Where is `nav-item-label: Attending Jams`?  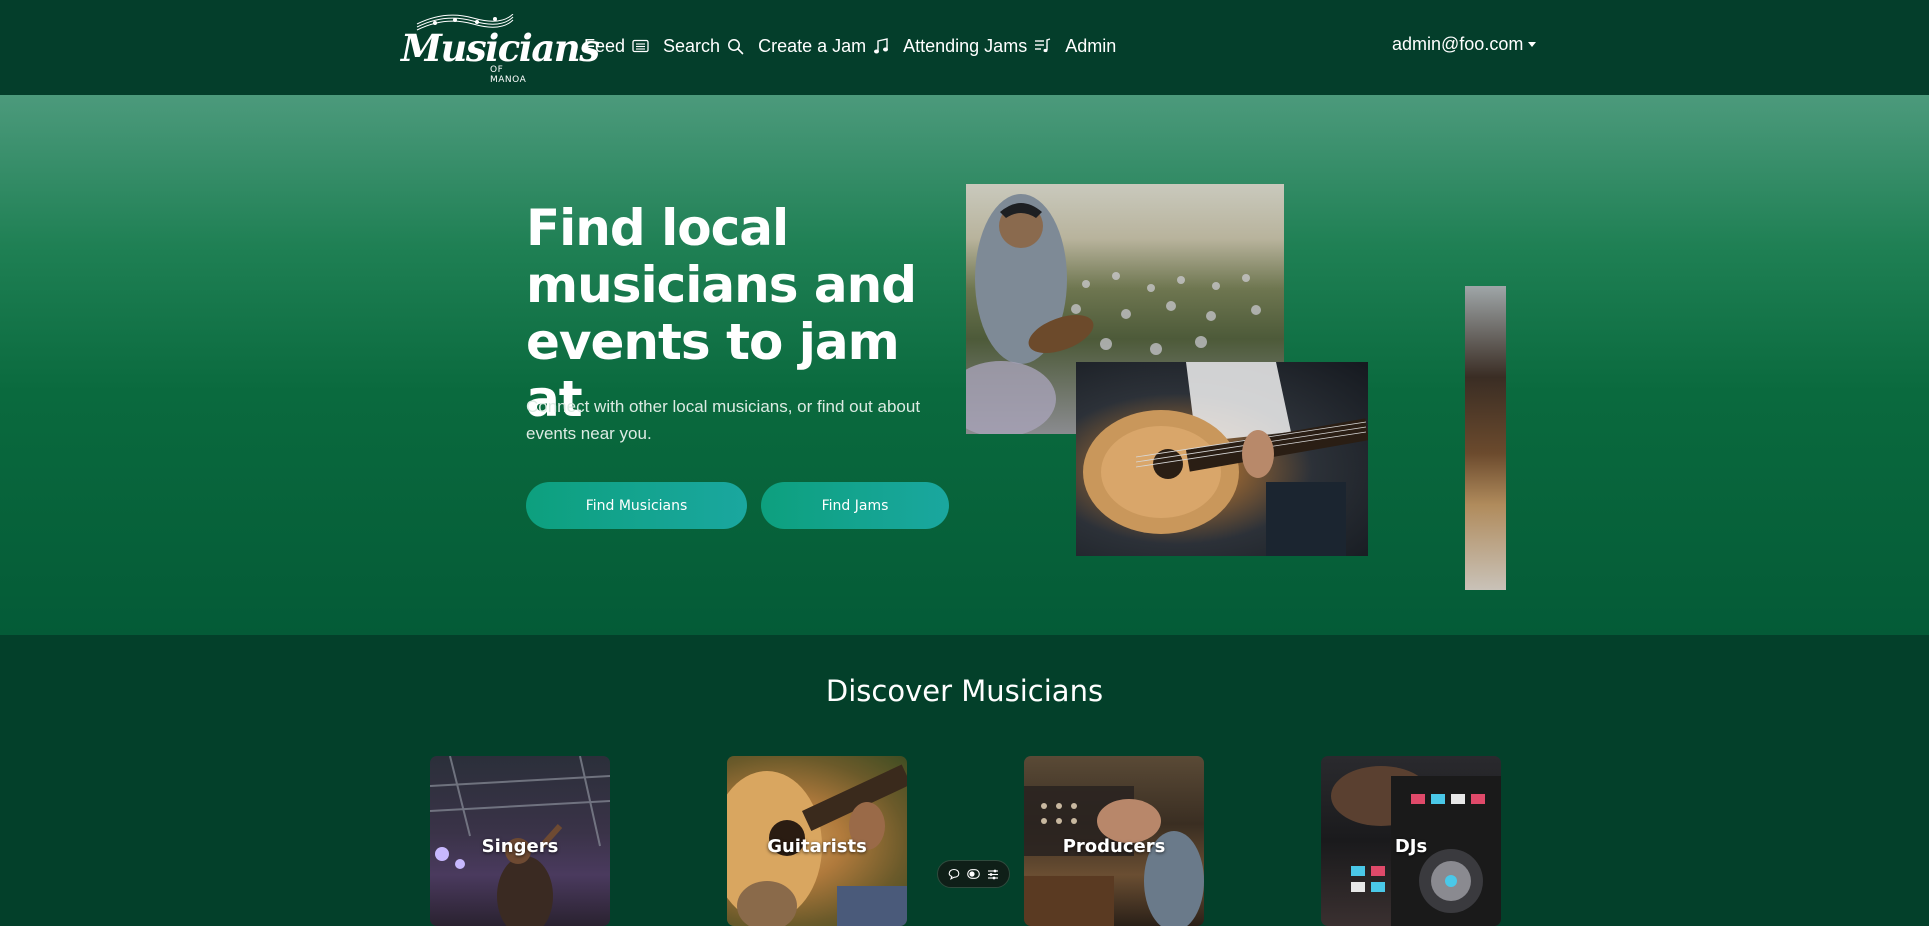 nav-item-label: Attending Jams is located at coordinates (965, 45).